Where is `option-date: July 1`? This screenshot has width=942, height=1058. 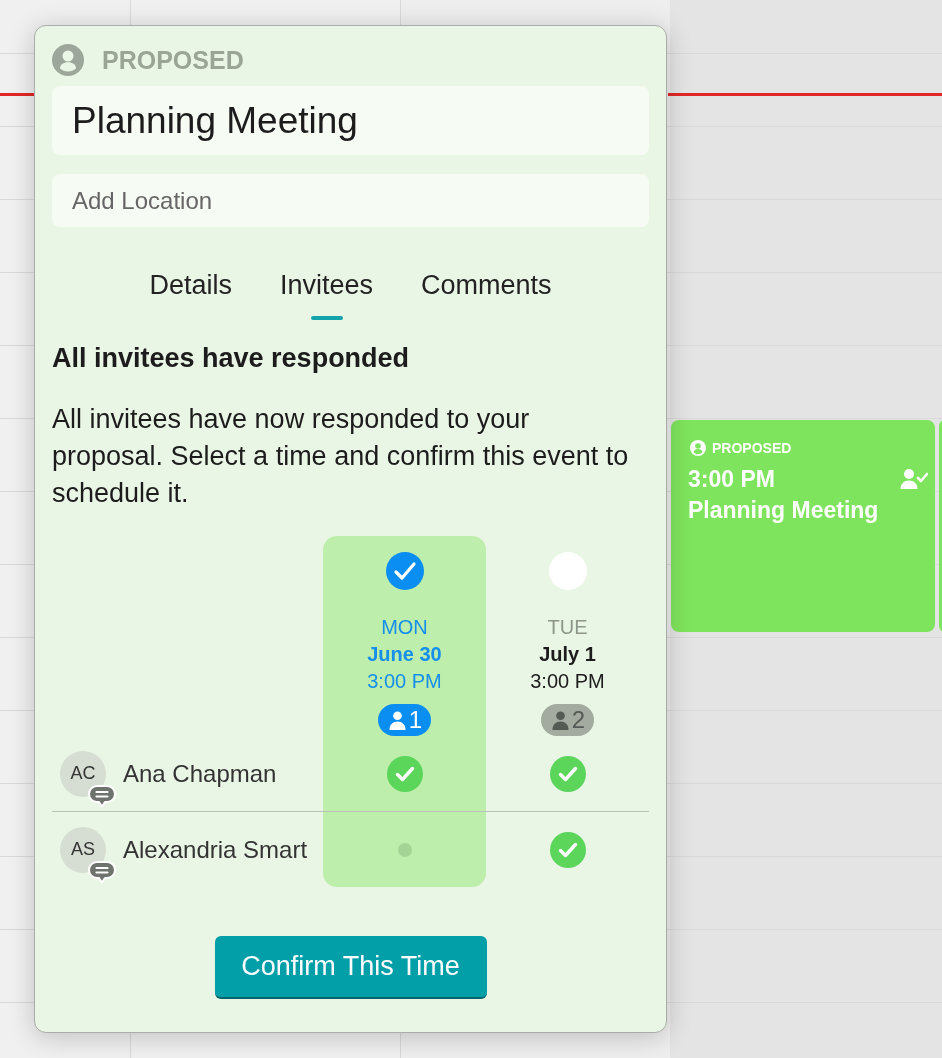 option-date: July 1 is located at coordinates (567, 654).